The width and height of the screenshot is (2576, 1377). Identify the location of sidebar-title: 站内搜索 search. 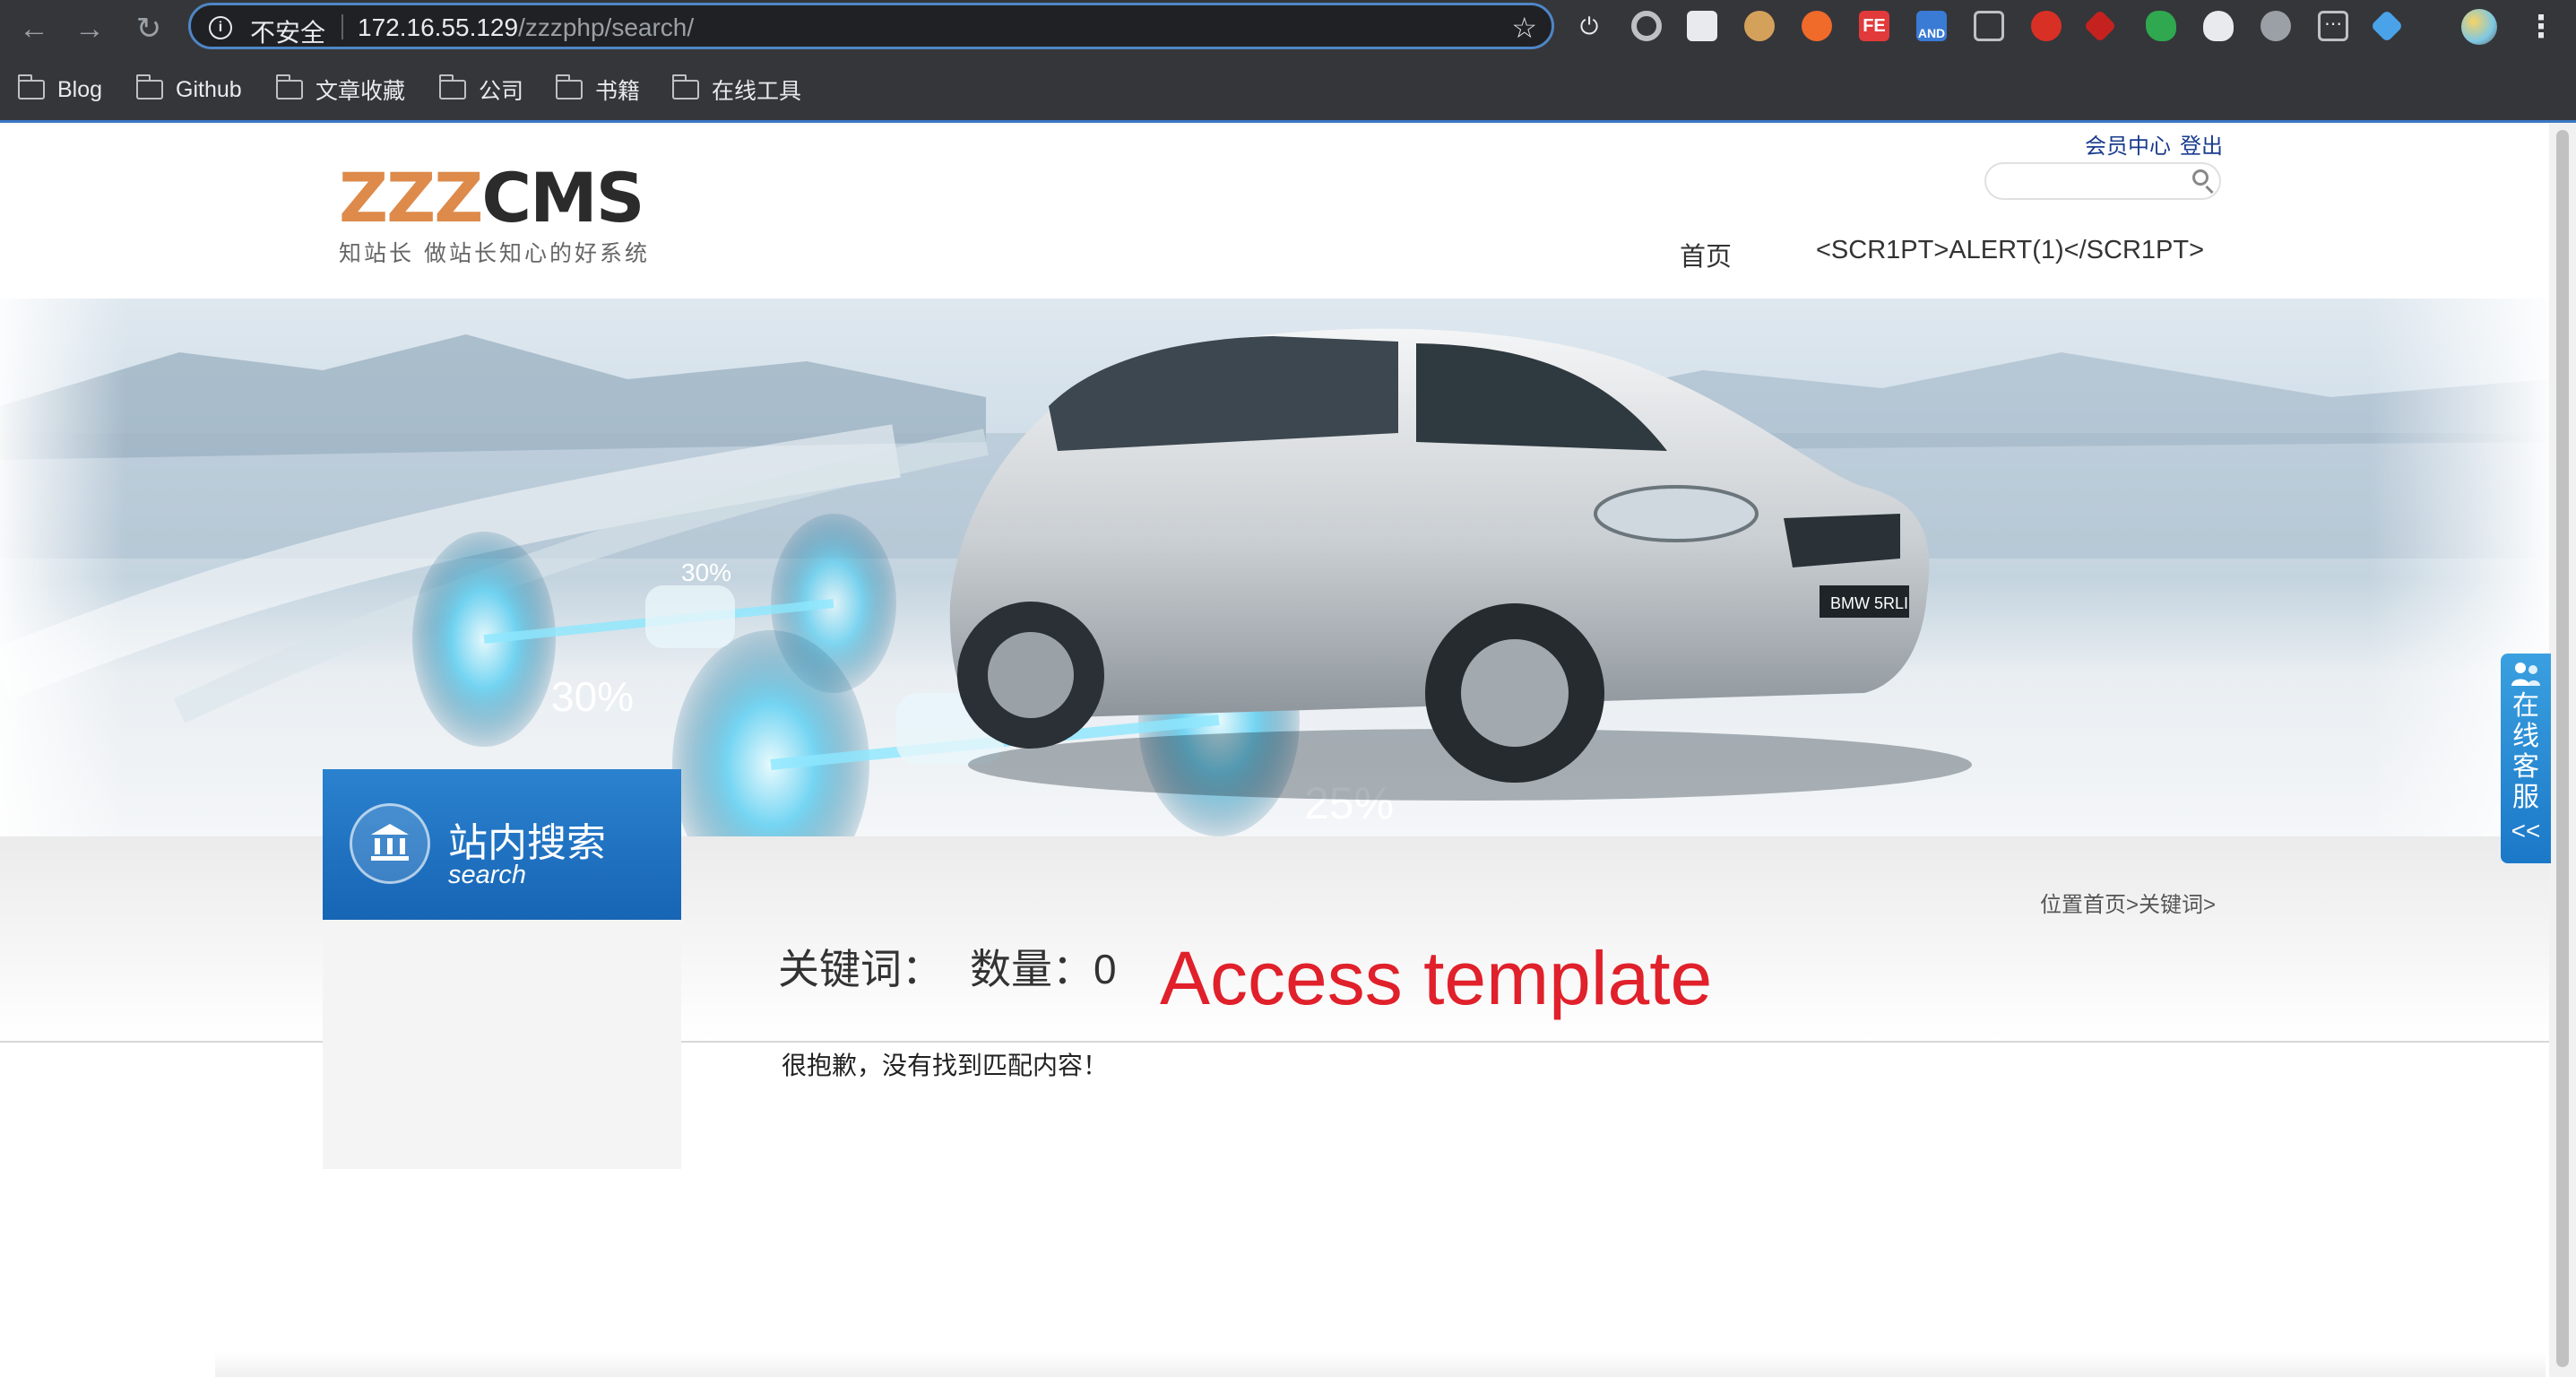
(502, 845).